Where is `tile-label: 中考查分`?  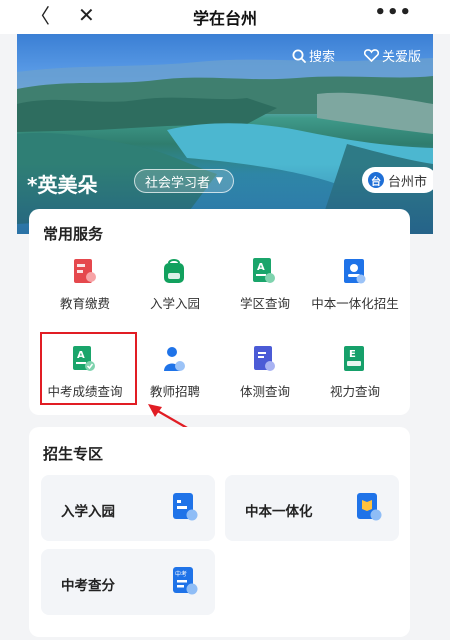
tile-label: 中考查分 is located at coordinates (88, 586).